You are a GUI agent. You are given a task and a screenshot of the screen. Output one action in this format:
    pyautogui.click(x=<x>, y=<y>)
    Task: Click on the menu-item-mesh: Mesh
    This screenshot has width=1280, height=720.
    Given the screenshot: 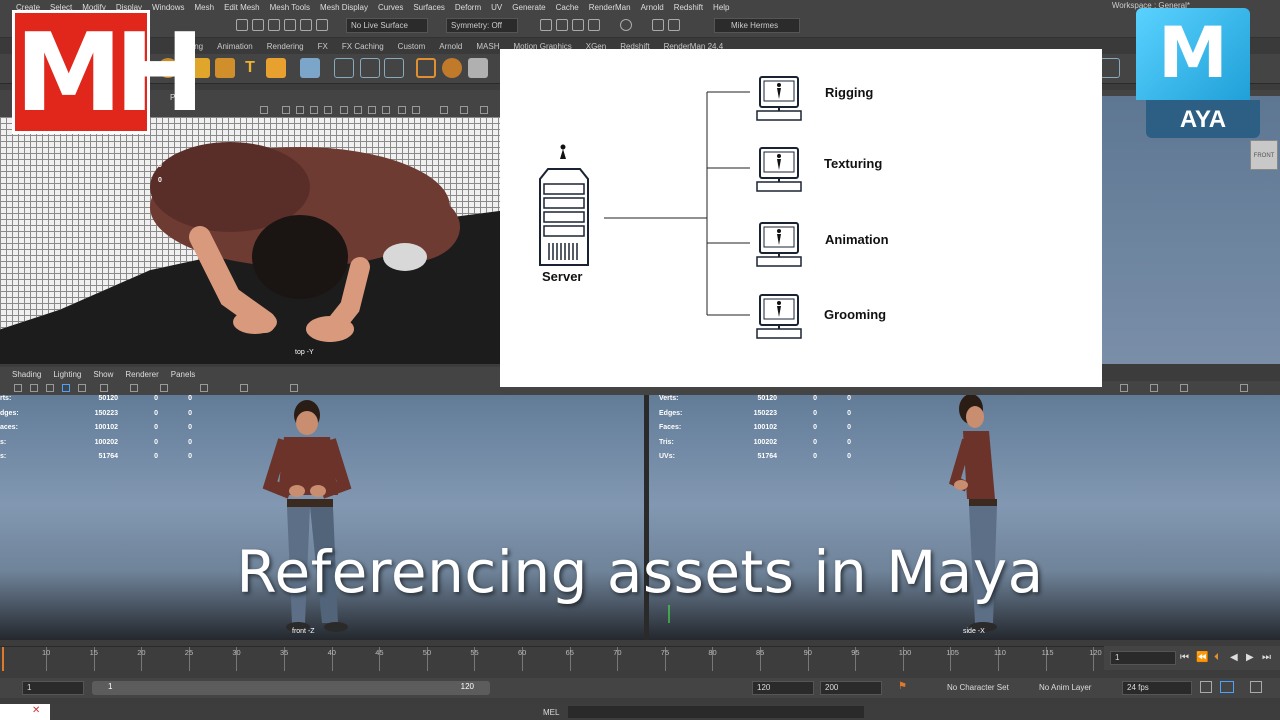 What is the action you would take?
    pyautogui.click(x=205, y=7)
    